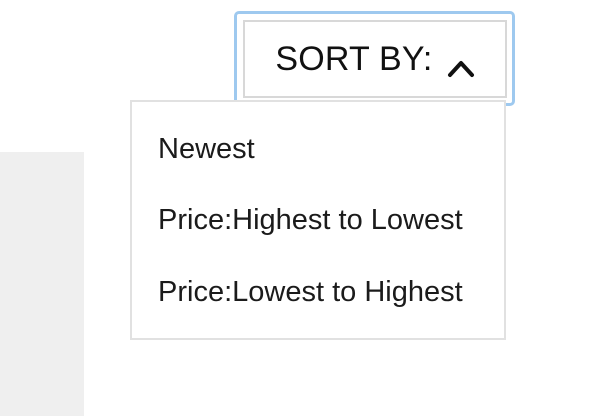  What do you see at coordinates (354, 58) in the screenshot?
I see `sort-by-label: SORT BY:` at bounding box center [354, 58].